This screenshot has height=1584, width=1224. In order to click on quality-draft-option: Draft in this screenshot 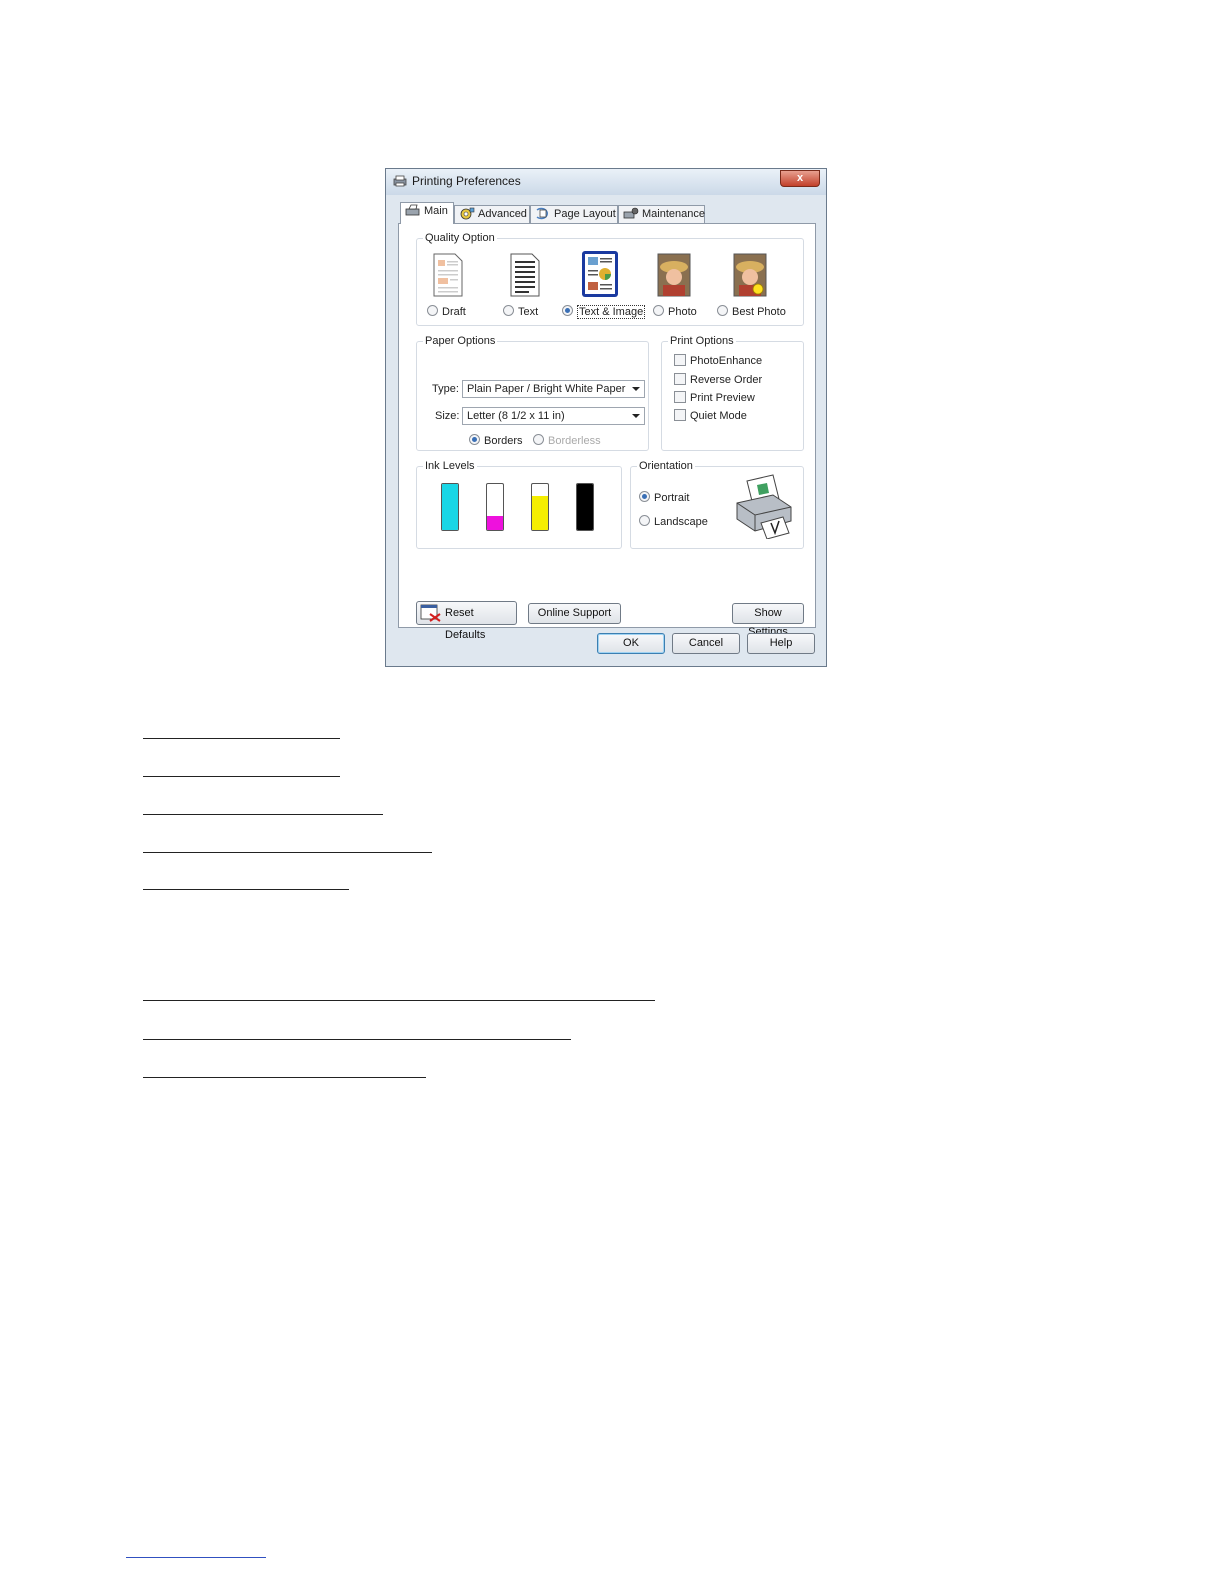, I will do `click(446, 311)`.